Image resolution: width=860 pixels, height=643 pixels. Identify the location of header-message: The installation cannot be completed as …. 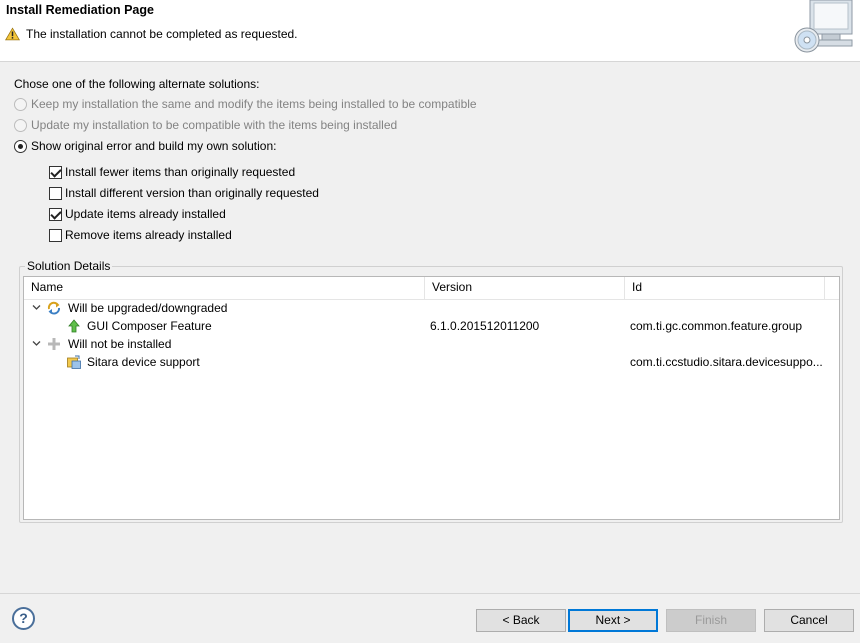
(162, 34).